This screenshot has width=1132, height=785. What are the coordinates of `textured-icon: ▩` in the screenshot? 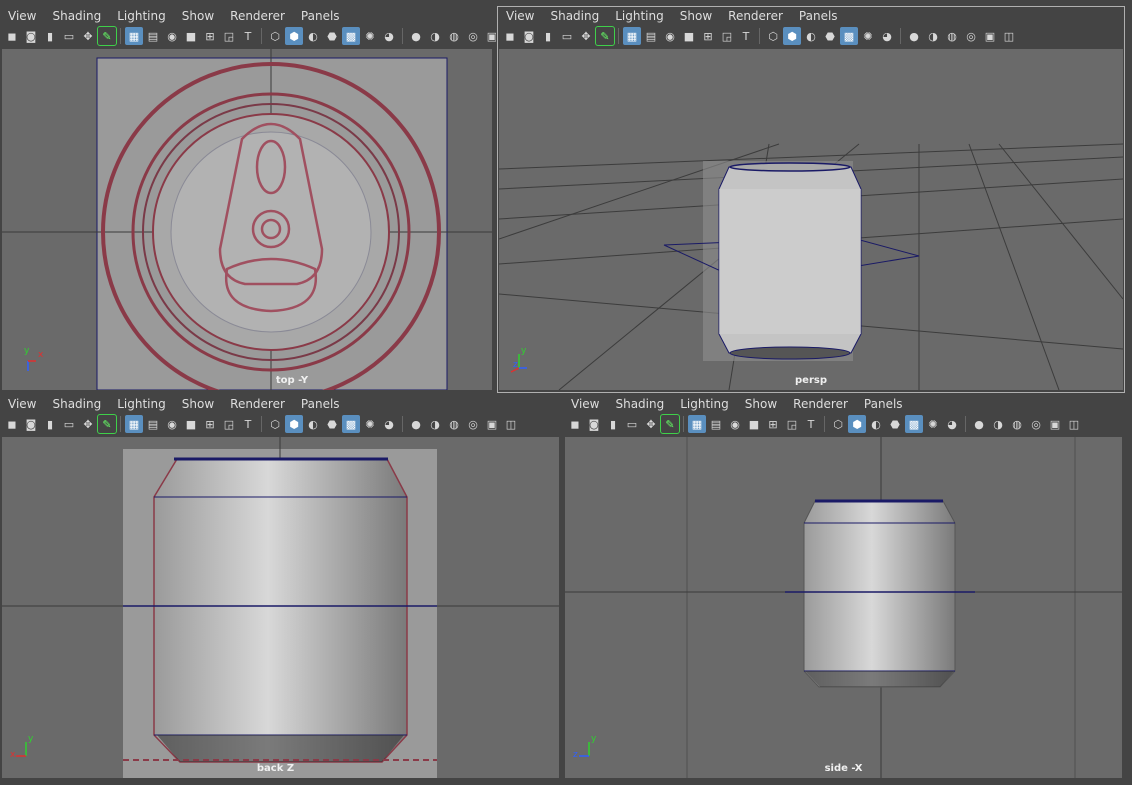 It's located at (914, 424).